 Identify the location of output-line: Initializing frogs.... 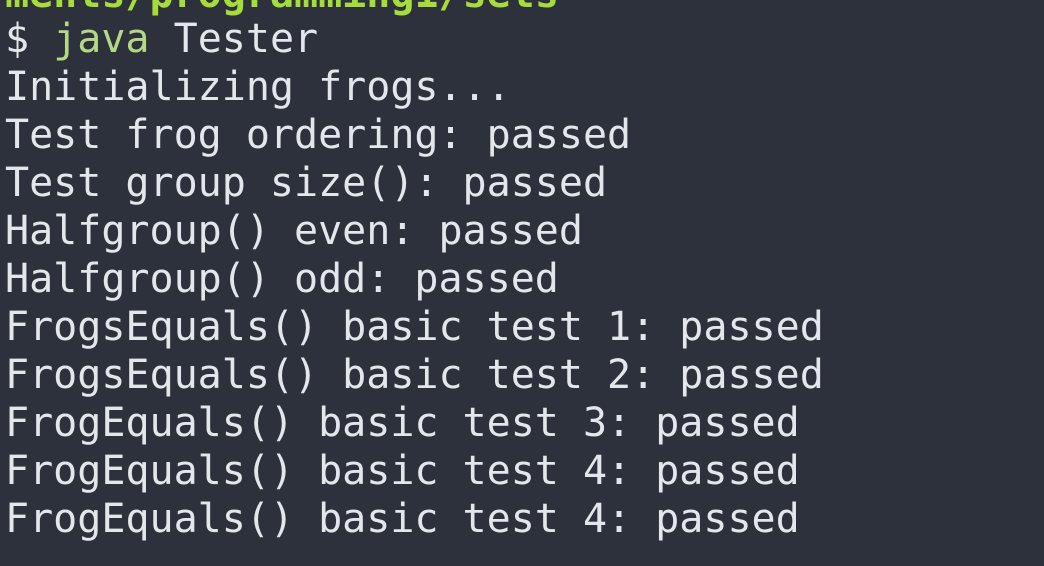
(258, 87).